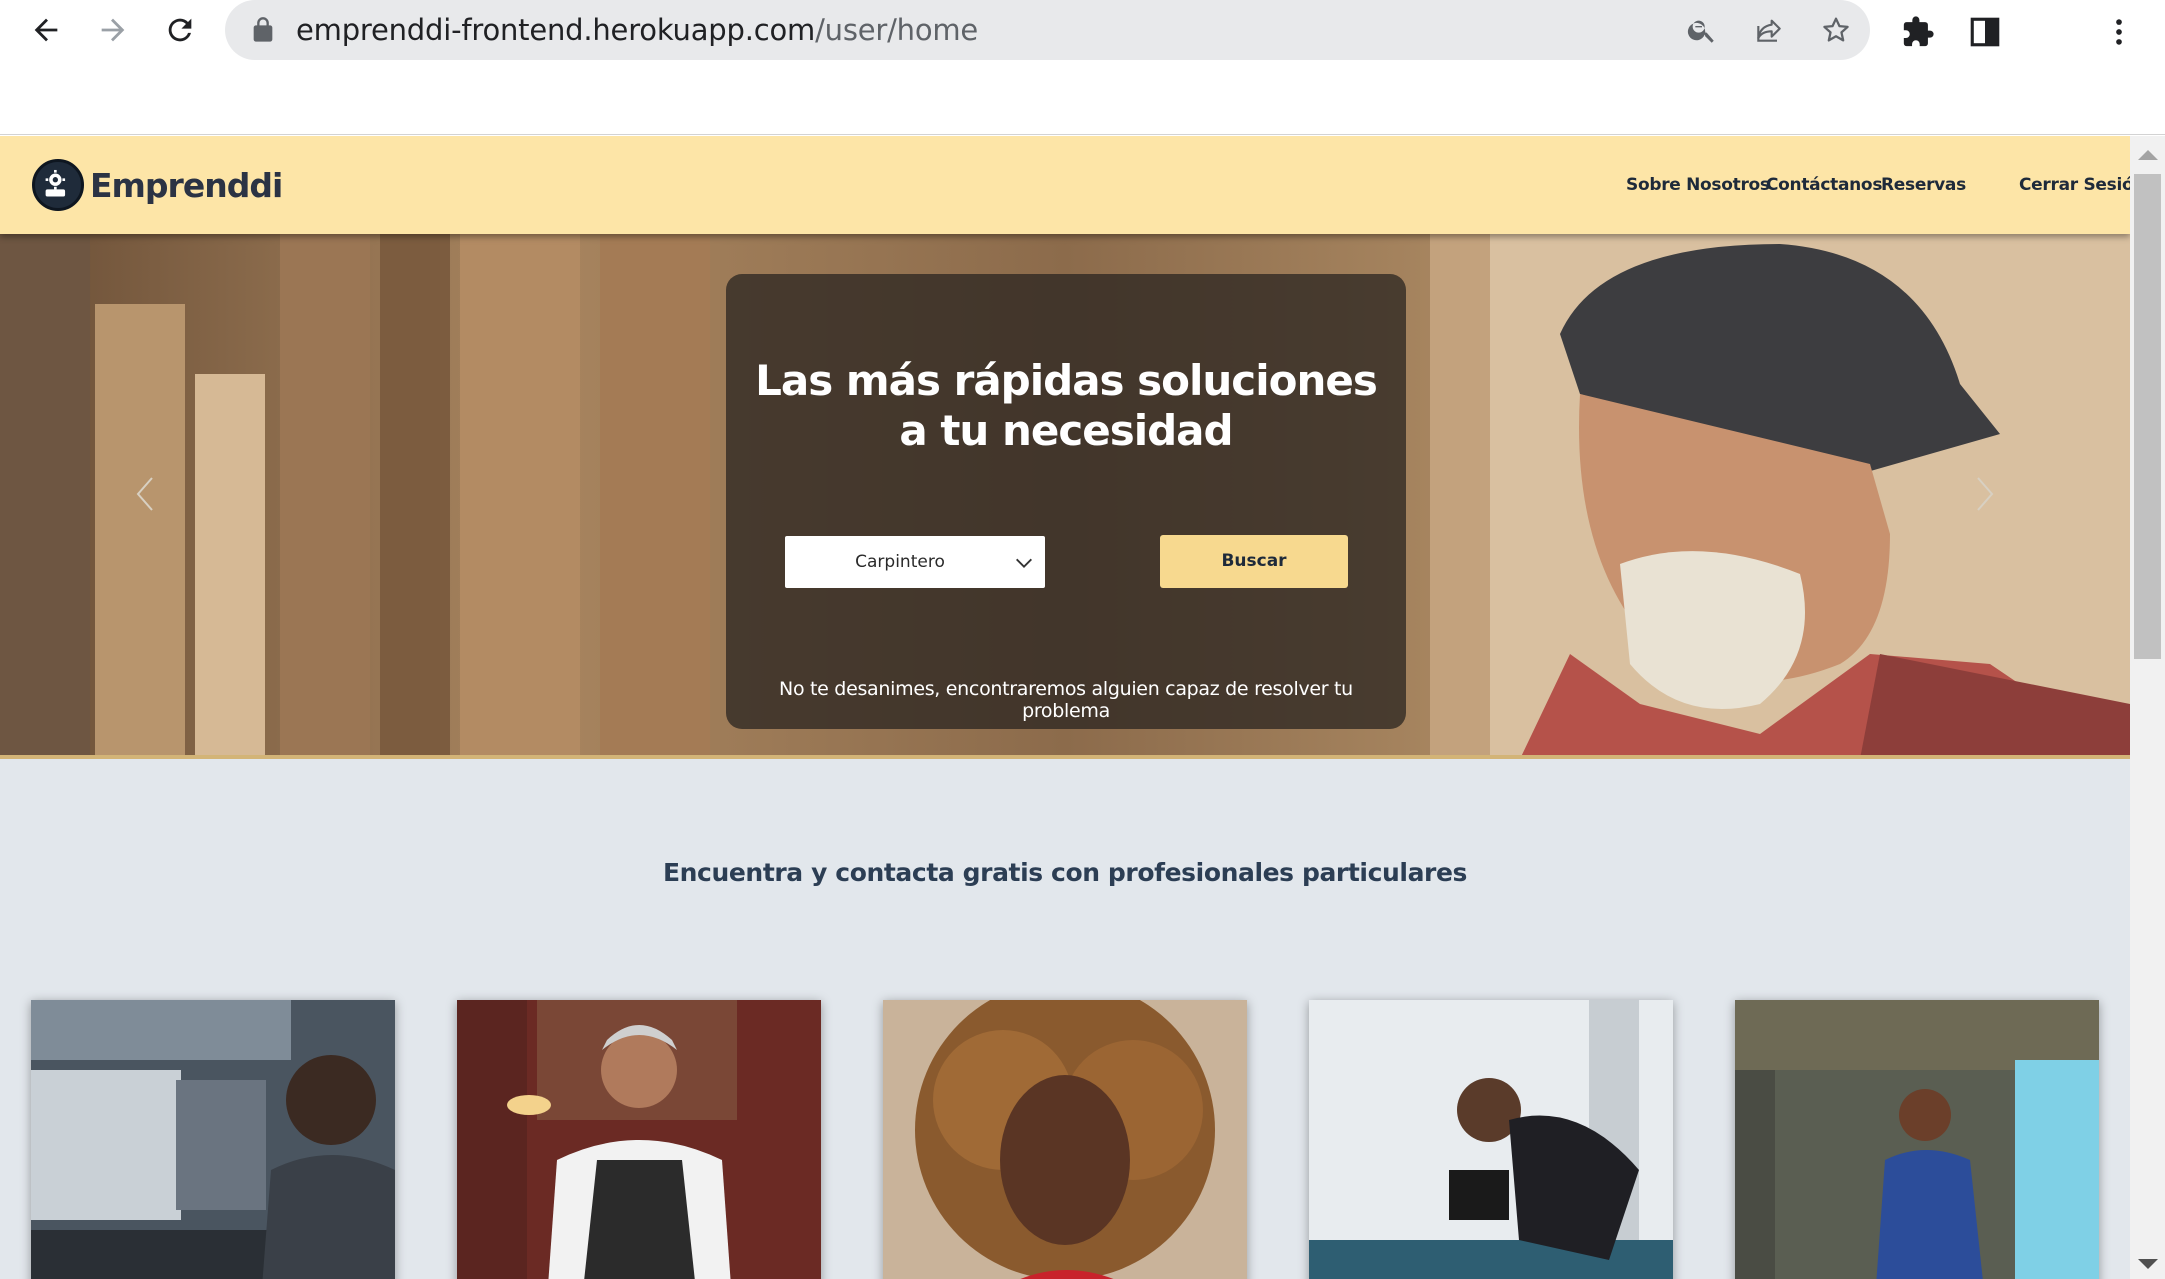 This screenshot has height=1279, width=2165. I want to click on profession-select-value: Carpintero, so click(900, 562).